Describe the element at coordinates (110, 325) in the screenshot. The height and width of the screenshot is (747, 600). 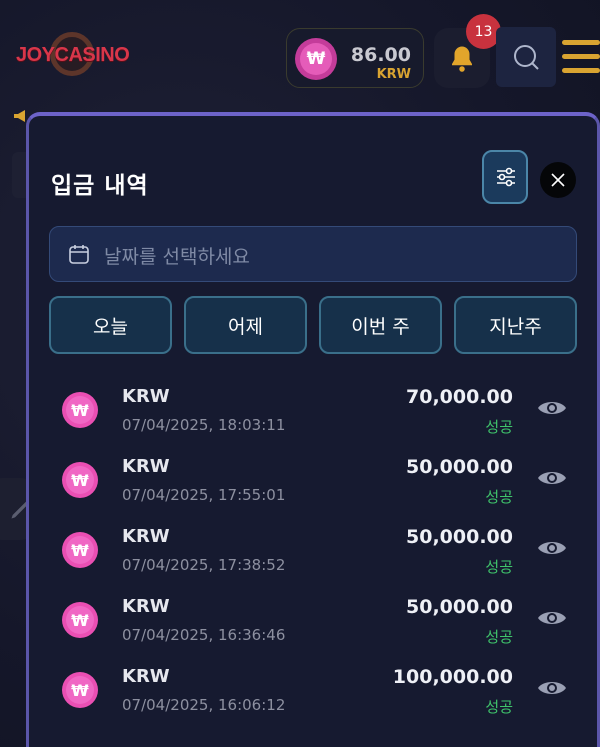
I see `filter-today-button: 오늘` at that location.